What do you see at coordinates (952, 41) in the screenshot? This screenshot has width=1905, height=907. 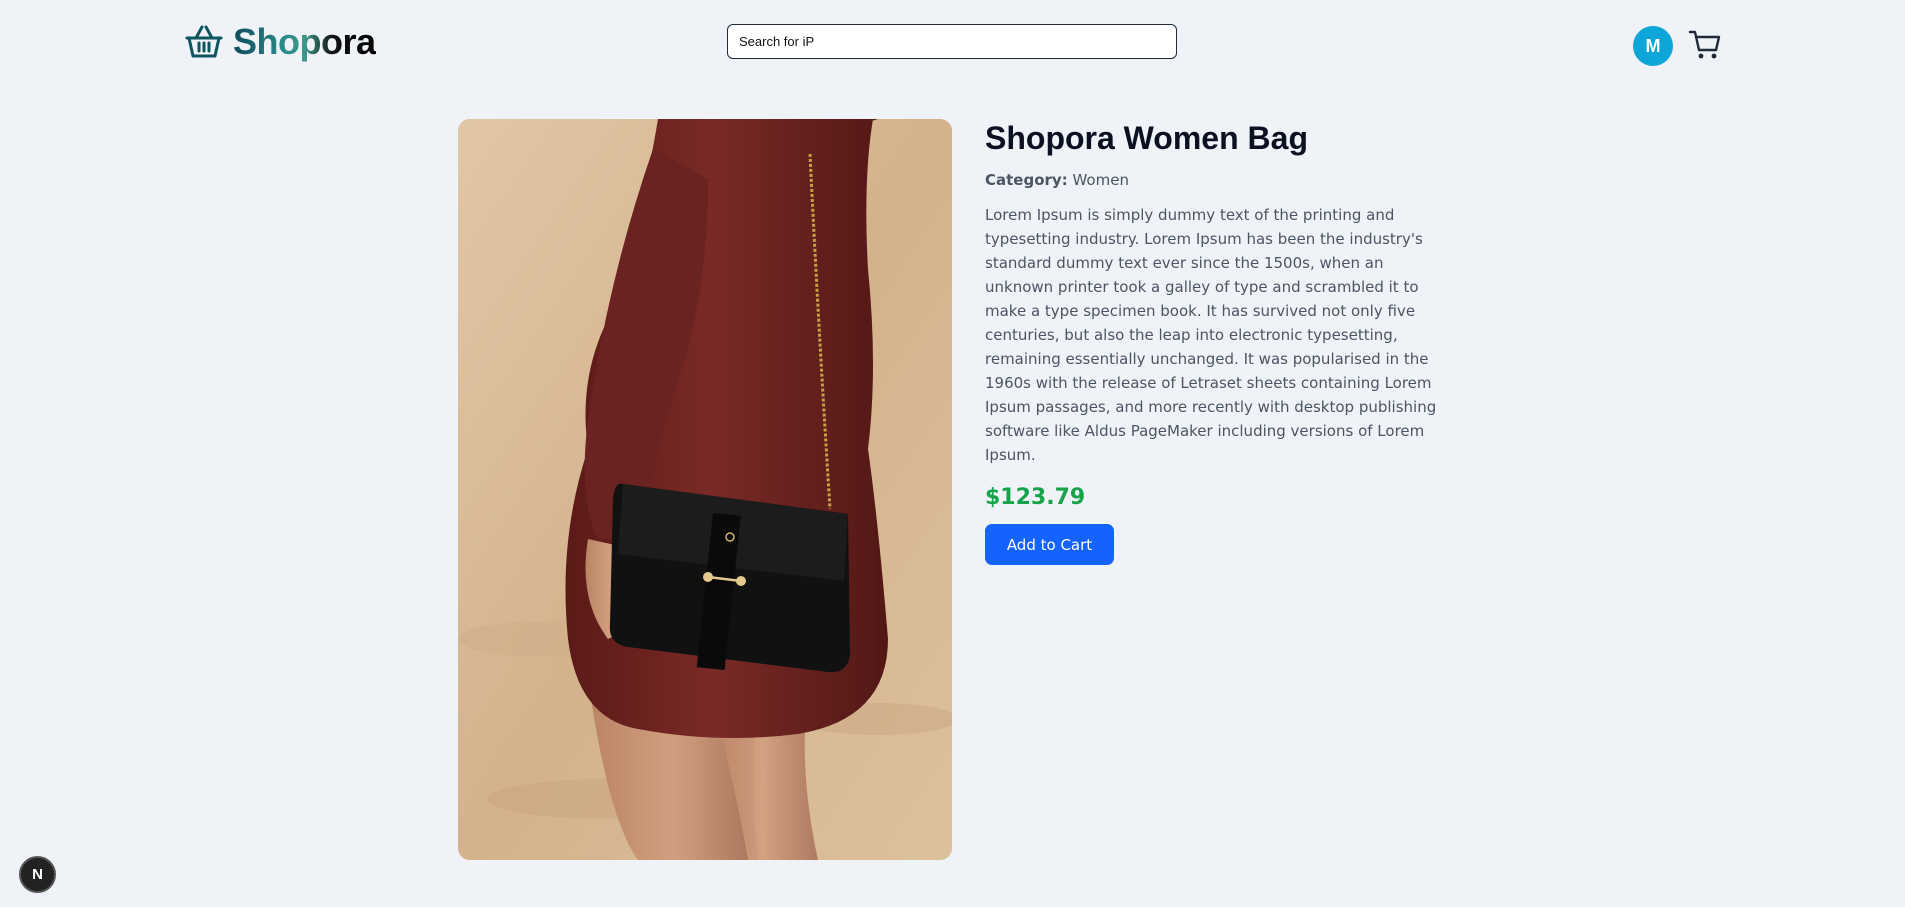 I see `search-input` at bounding box center [952, 41].